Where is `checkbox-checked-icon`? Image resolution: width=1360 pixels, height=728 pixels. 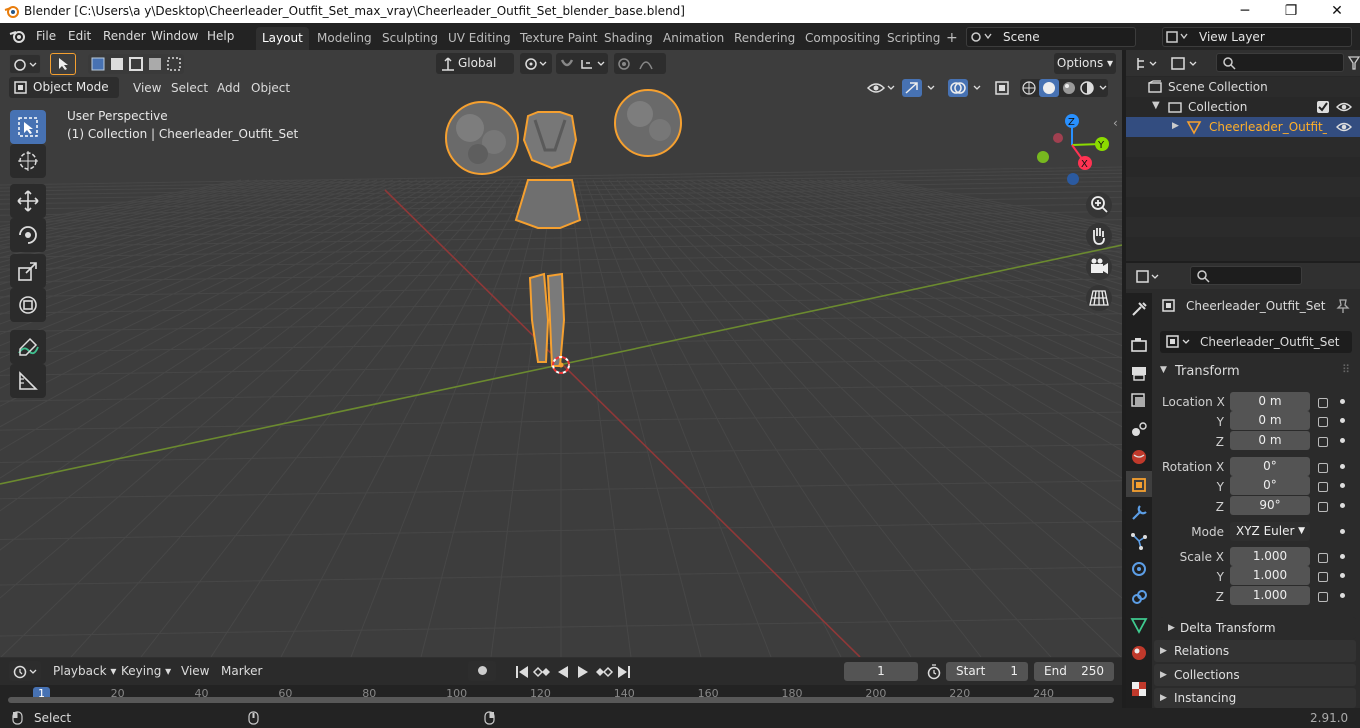 checkbox-checked-icon is located at coordinates (1323, 107).